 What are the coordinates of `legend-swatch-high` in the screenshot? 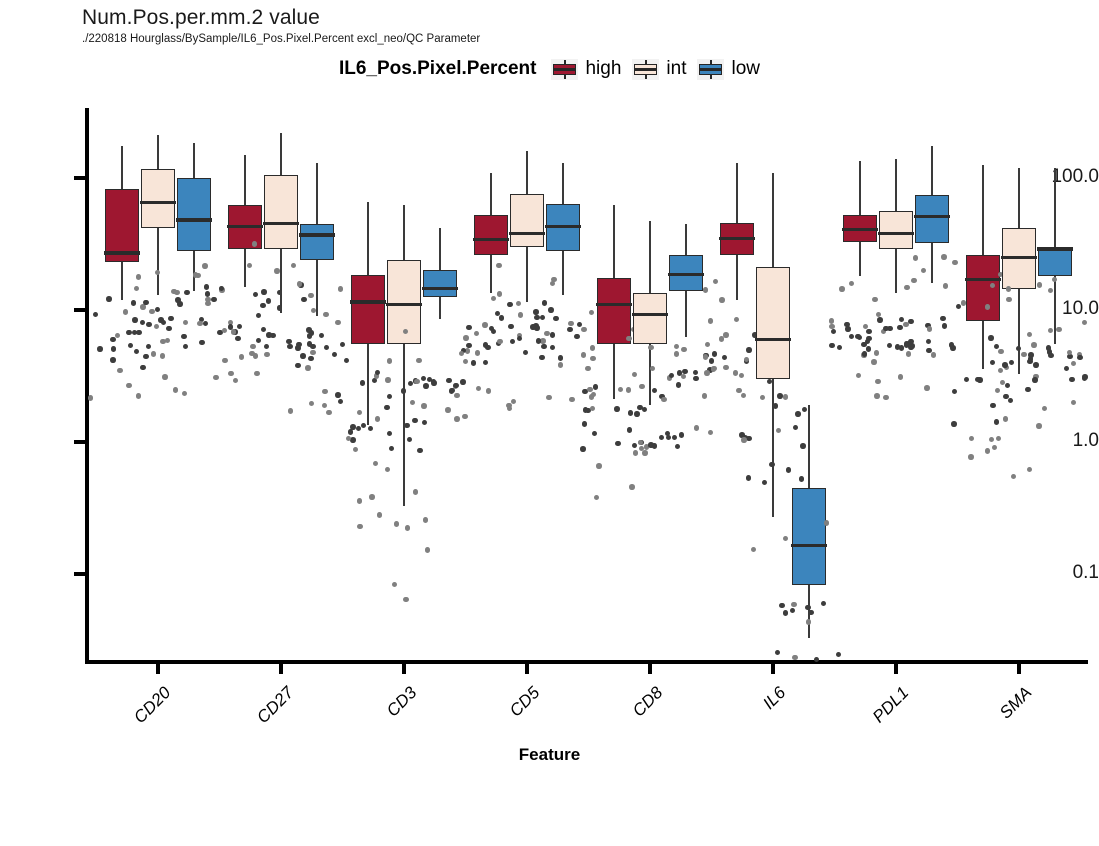 It's located at (565, 69).